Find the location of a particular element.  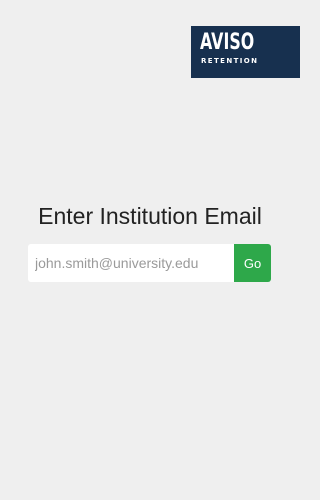

logo-title: AVISO is located at coordinates (227, 42).